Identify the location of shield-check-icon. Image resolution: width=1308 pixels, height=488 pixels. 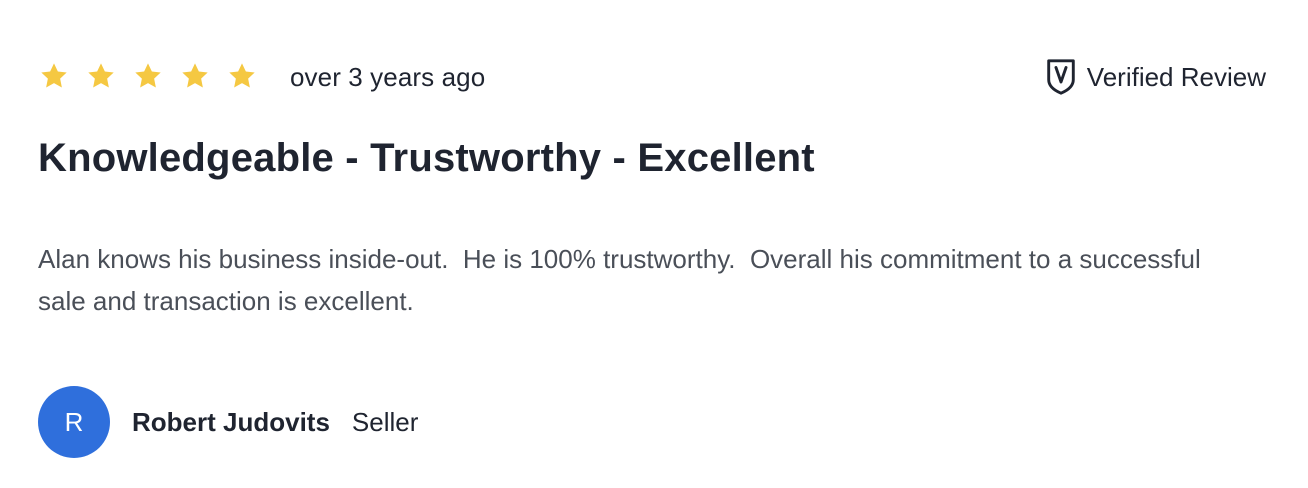
(1061, 77).